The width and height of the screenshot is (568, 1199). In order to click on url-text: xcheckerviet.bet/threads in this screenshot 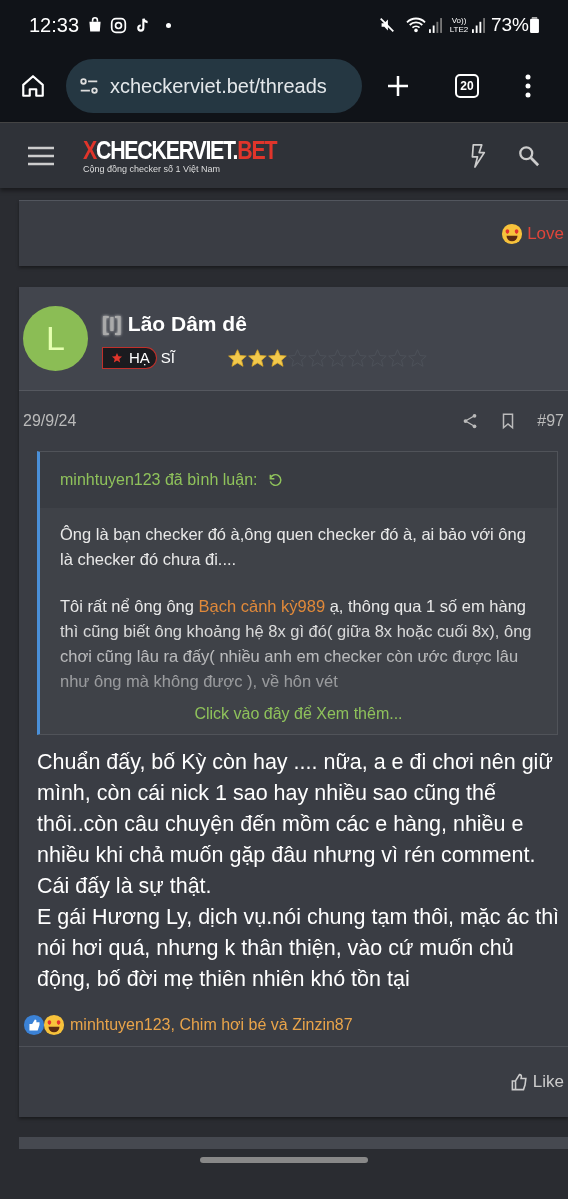, I will do `click(218, 86)`.